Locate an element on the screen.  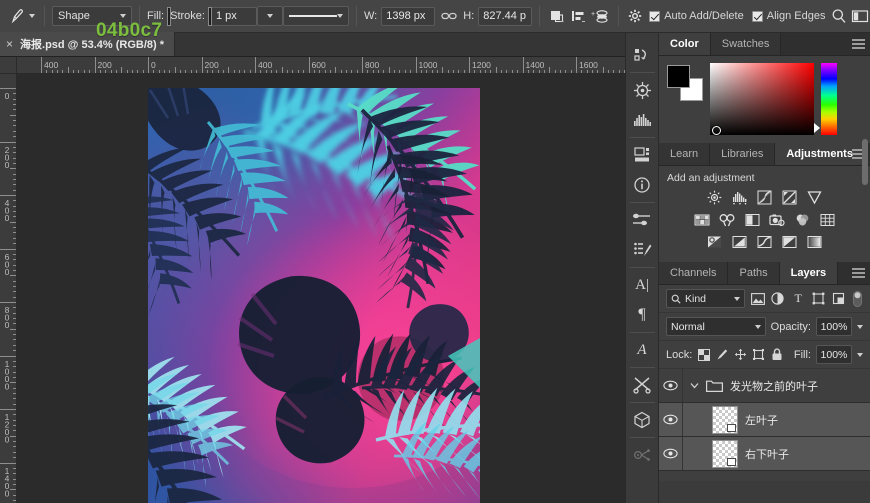
hue-slider-marker is located at coordinates (817, 128).